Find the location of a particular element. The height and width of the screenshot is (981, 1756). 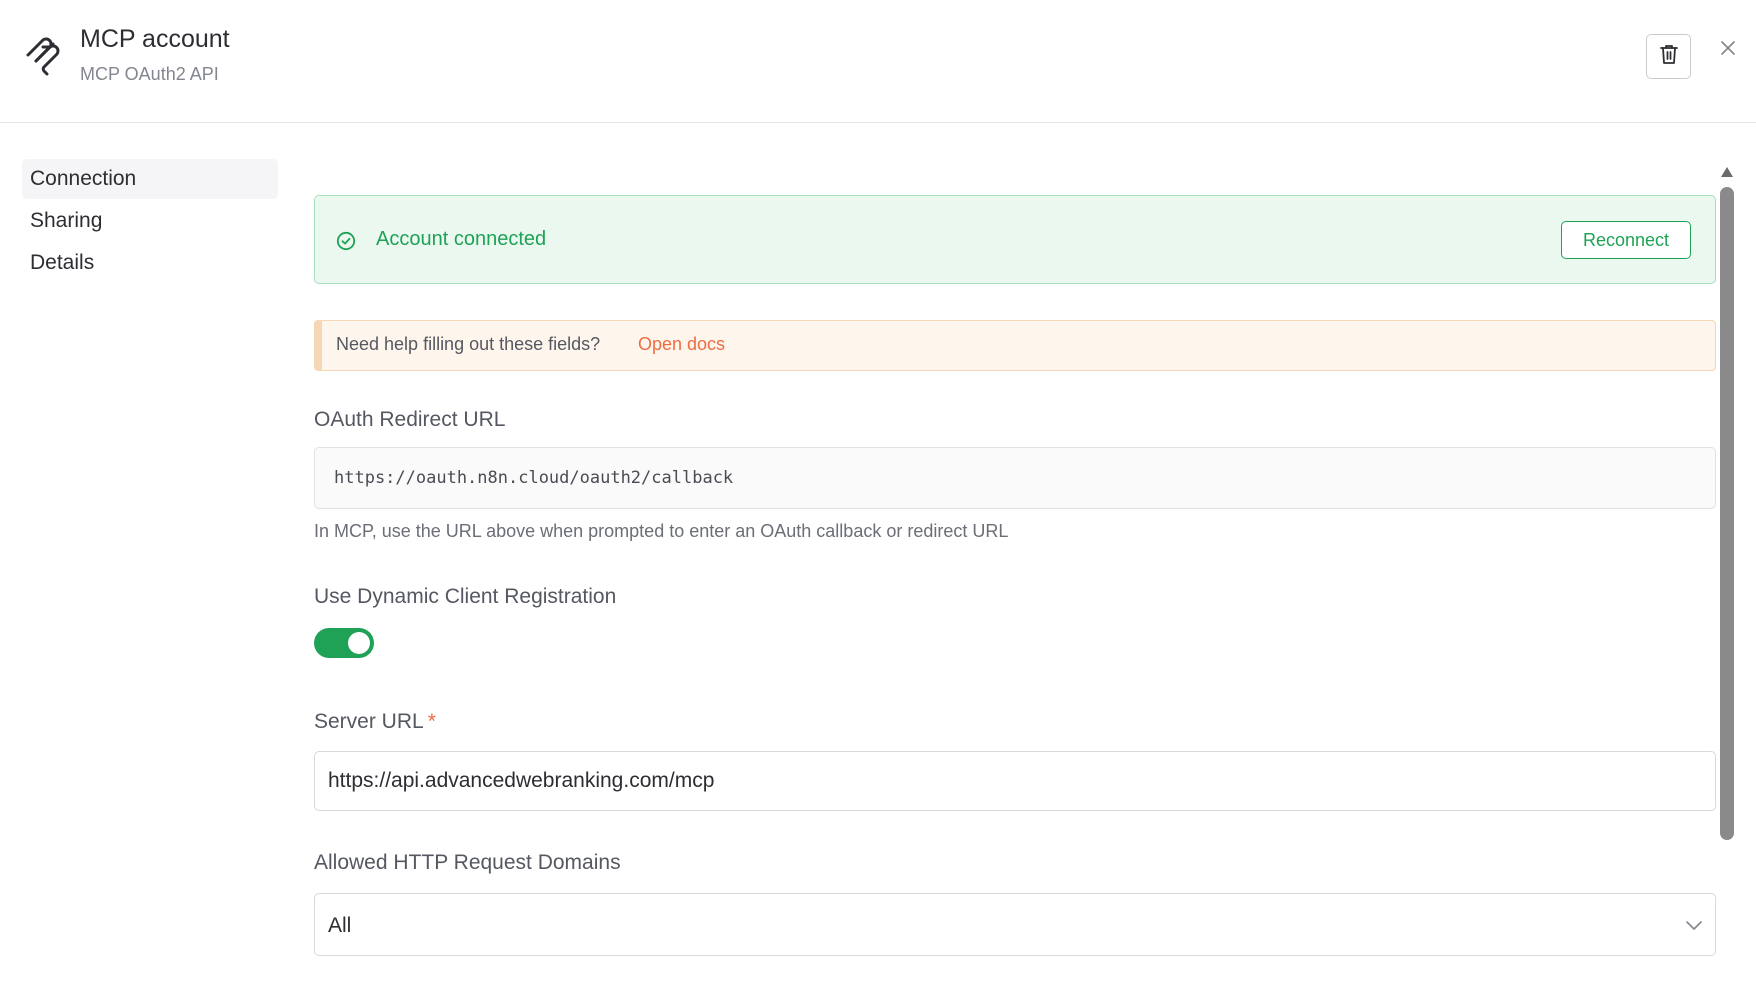

required-marker: * is located at coordinates (431, 721).